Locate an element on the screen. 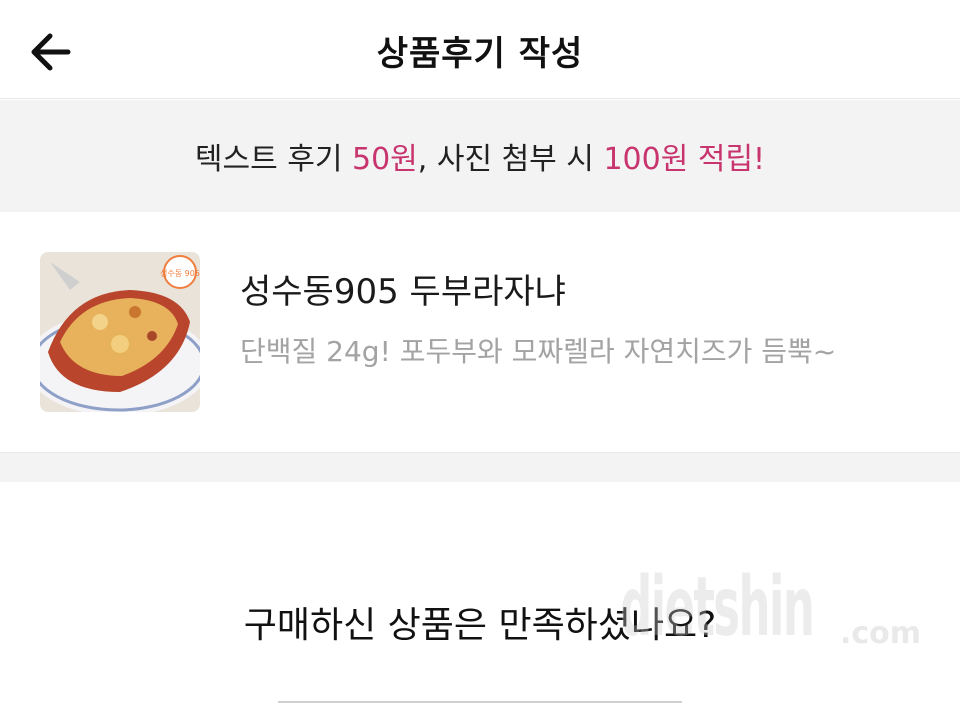 Image resolution: width=960 pixels, height=704 pixels. thumbnail-badge: 성수동 905 is located at coordinates (180, 273).